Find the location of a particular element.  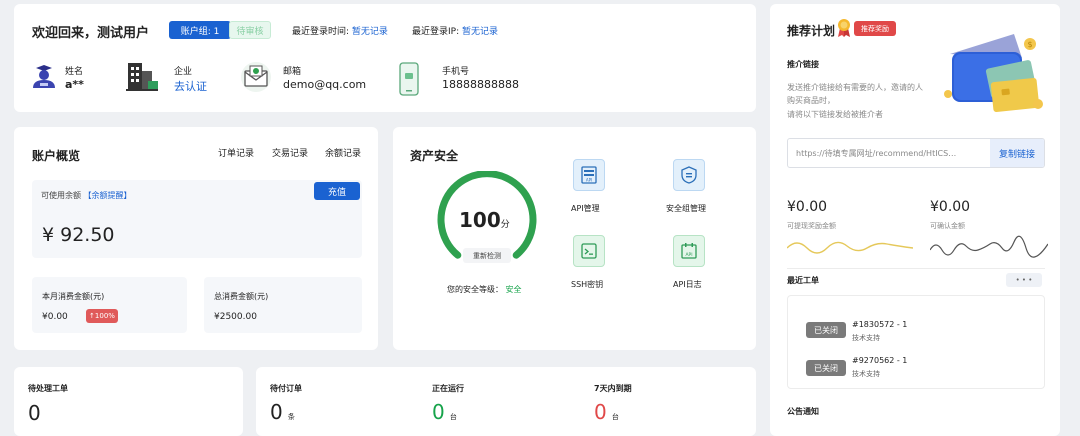

referral-link-input: https://待填专属网址/recommend/HtICS… 复制链接 is located at coordinates (916, 153).